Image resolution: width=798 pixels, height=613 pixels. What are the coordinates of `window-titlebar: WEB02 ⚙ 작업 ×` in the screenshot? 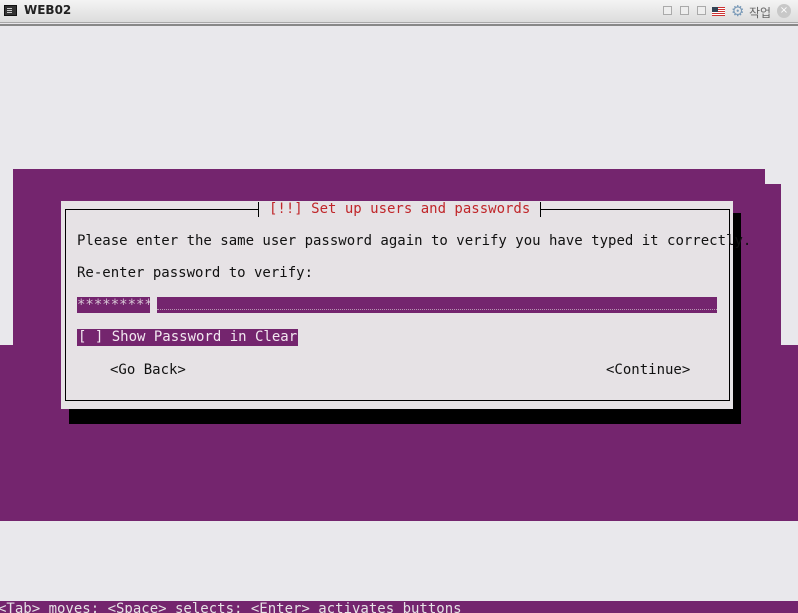 It's located at (399, 11).